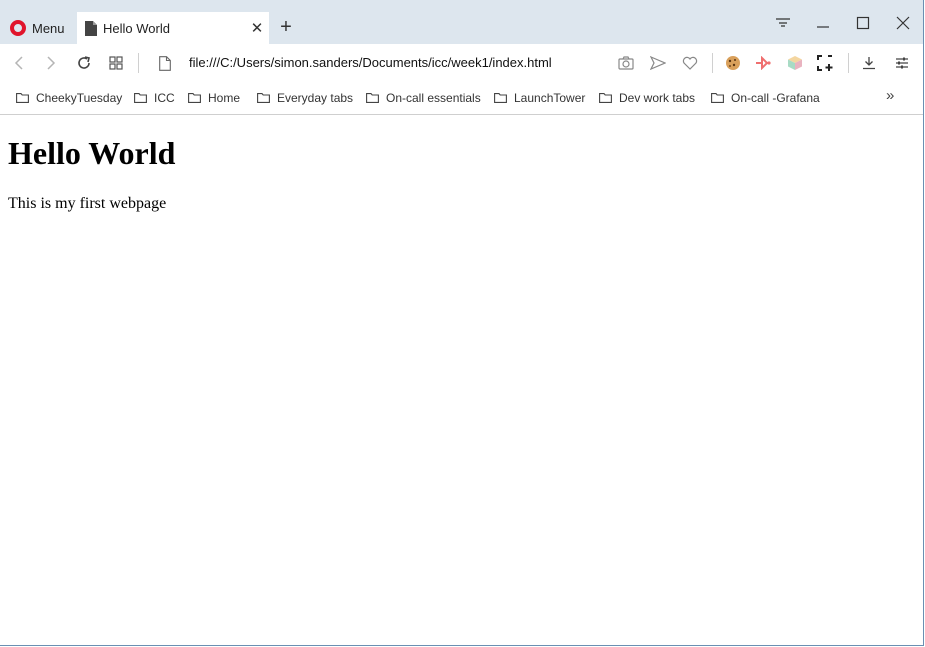 This screenshot has width=925, height=647. I want to click on tab-menu-icon, so click(783, 23).